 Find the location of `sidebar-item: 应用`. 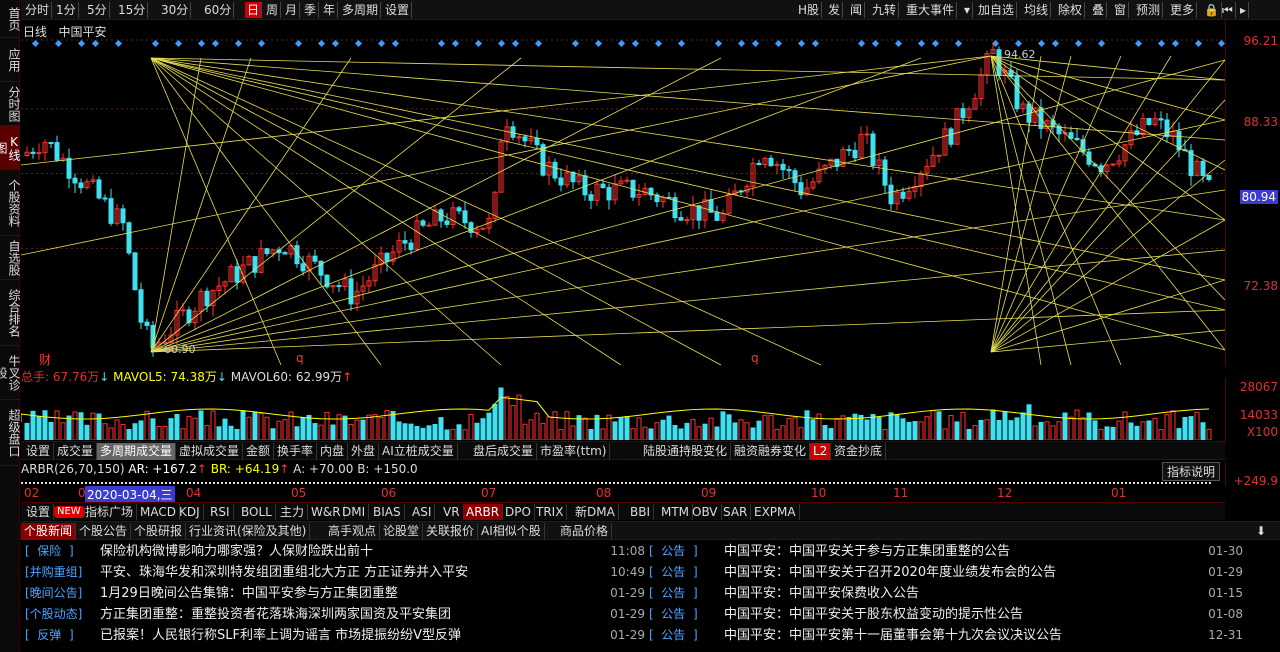

sidebar-item: 应用 is located at coordinates (10, 60).